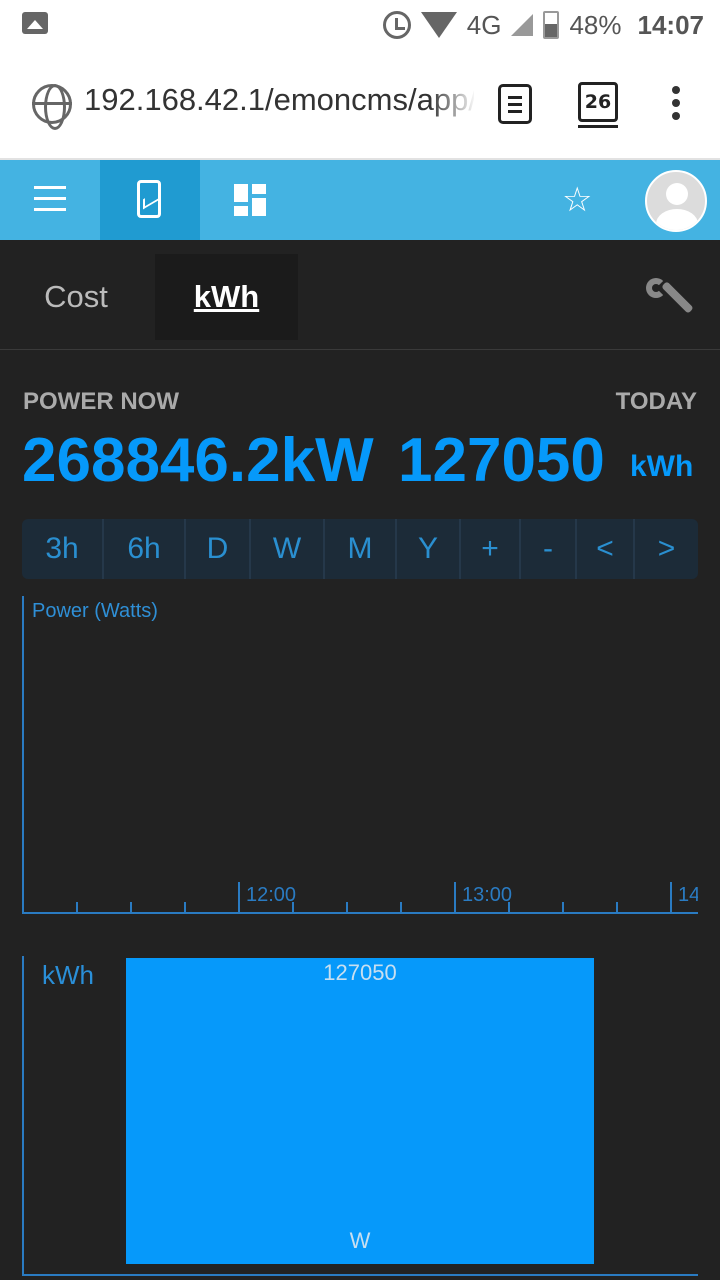 The image size is (720, 1280). I want to click on tab-switcher-button: 26, so click(598, 105).